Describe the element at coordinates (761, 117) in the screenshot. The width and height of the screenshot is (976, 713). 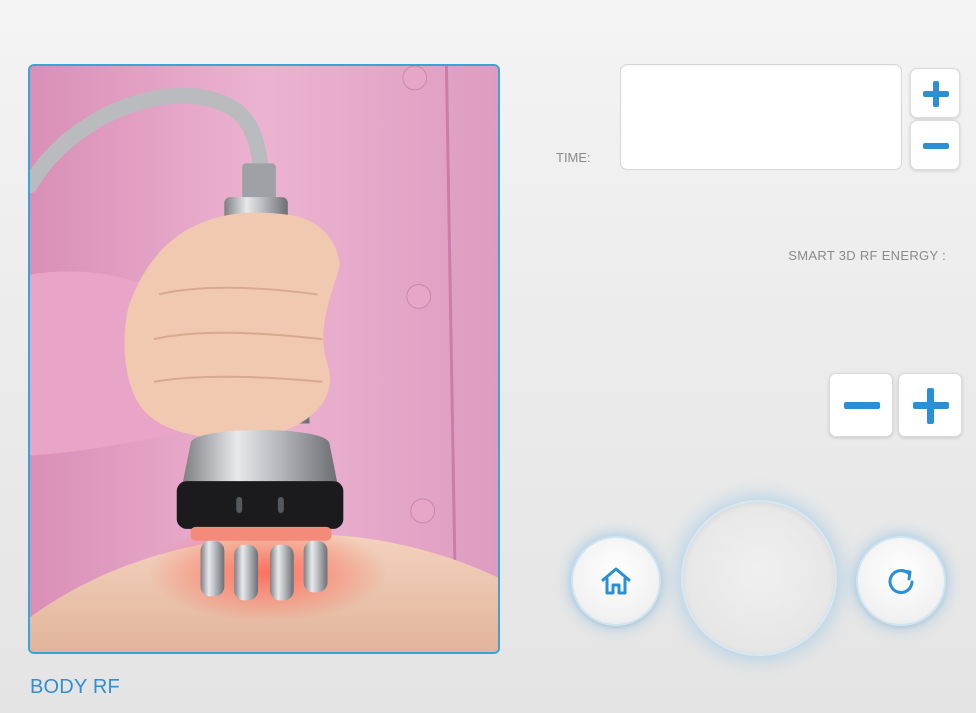
I see `time-display` at that location.